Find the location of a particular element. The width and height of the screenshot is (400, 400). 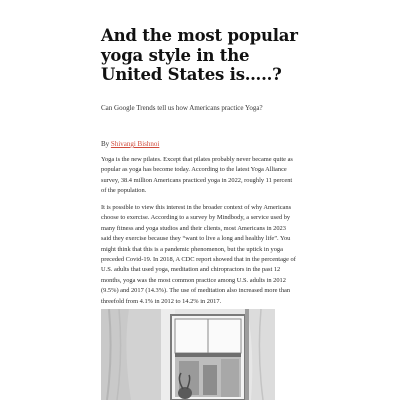

yoga-room-image is located at coordinates (188, 354).